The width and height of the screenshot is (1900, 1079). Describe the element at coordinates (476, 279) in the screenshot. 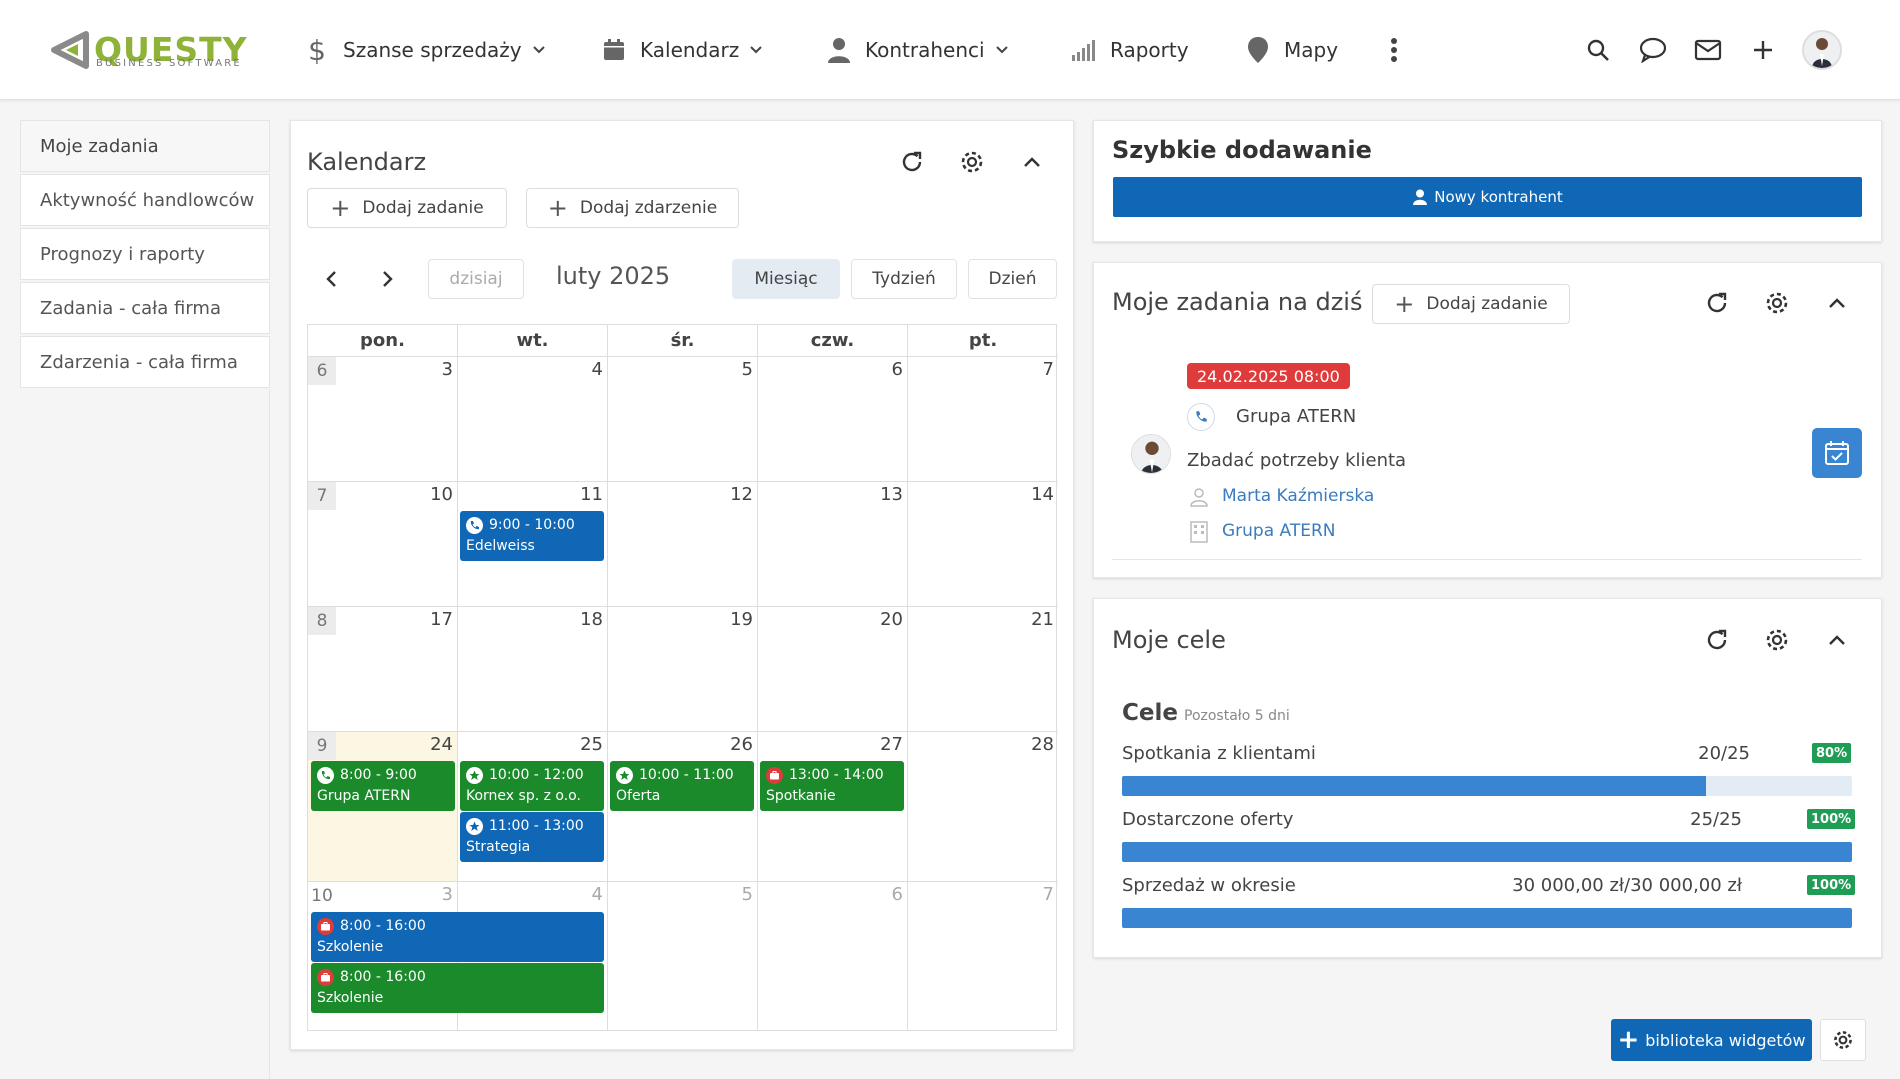

I see `today-button: dzisiaj` at that location.